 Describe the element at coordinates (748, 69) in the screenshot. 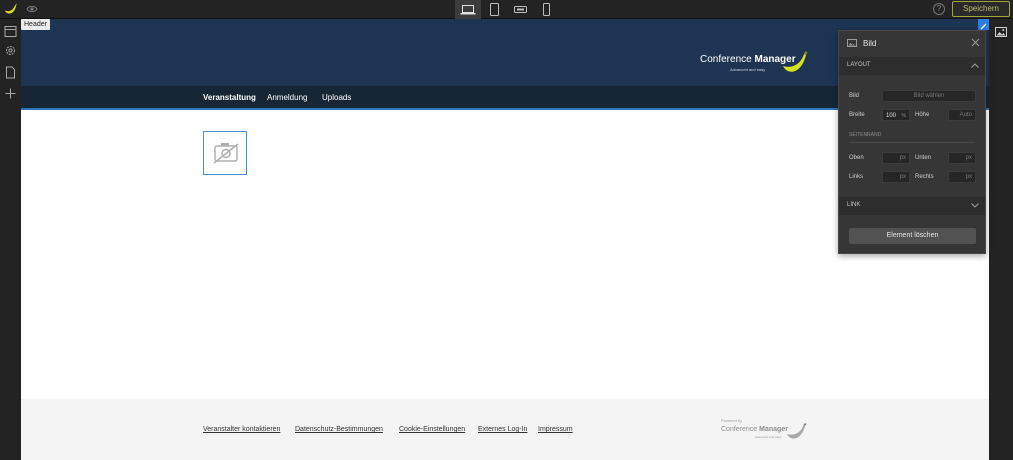

I see `brand-tagline: Advanced and easy` at that location.